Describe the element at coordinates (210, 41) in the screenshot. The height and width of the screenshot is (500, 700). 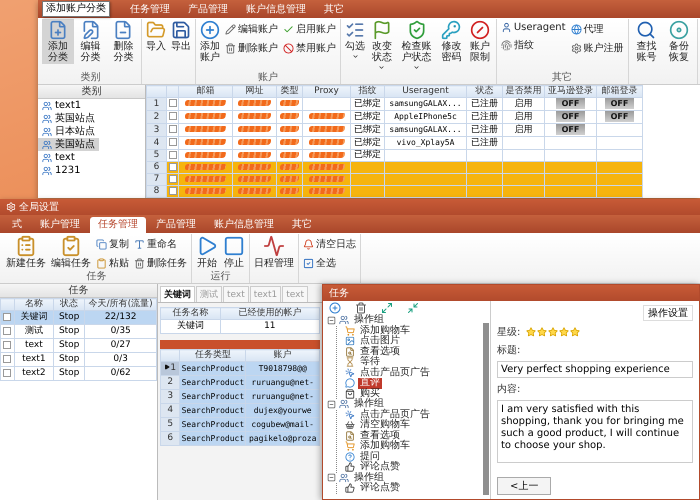
I see `ribbon-button: 添加账户` at that location.